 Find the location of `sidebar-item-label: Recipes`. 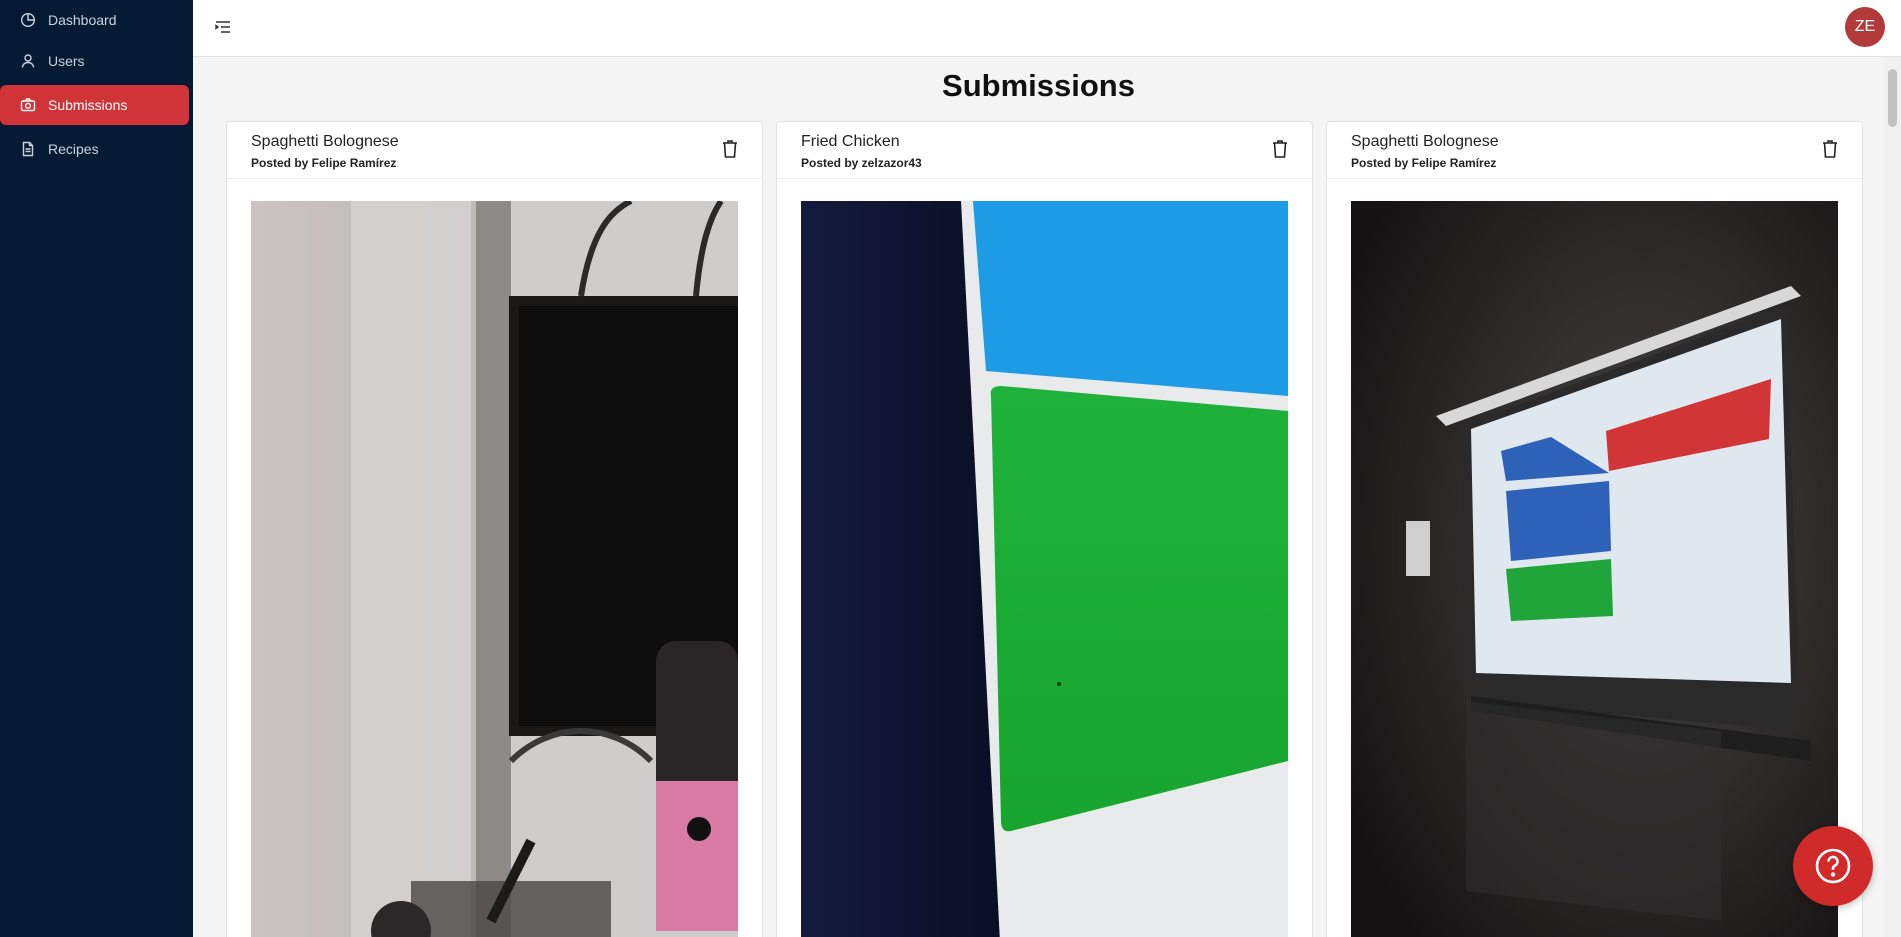

sidebar-item-label: Recipes is located at coordinates (73, 149).